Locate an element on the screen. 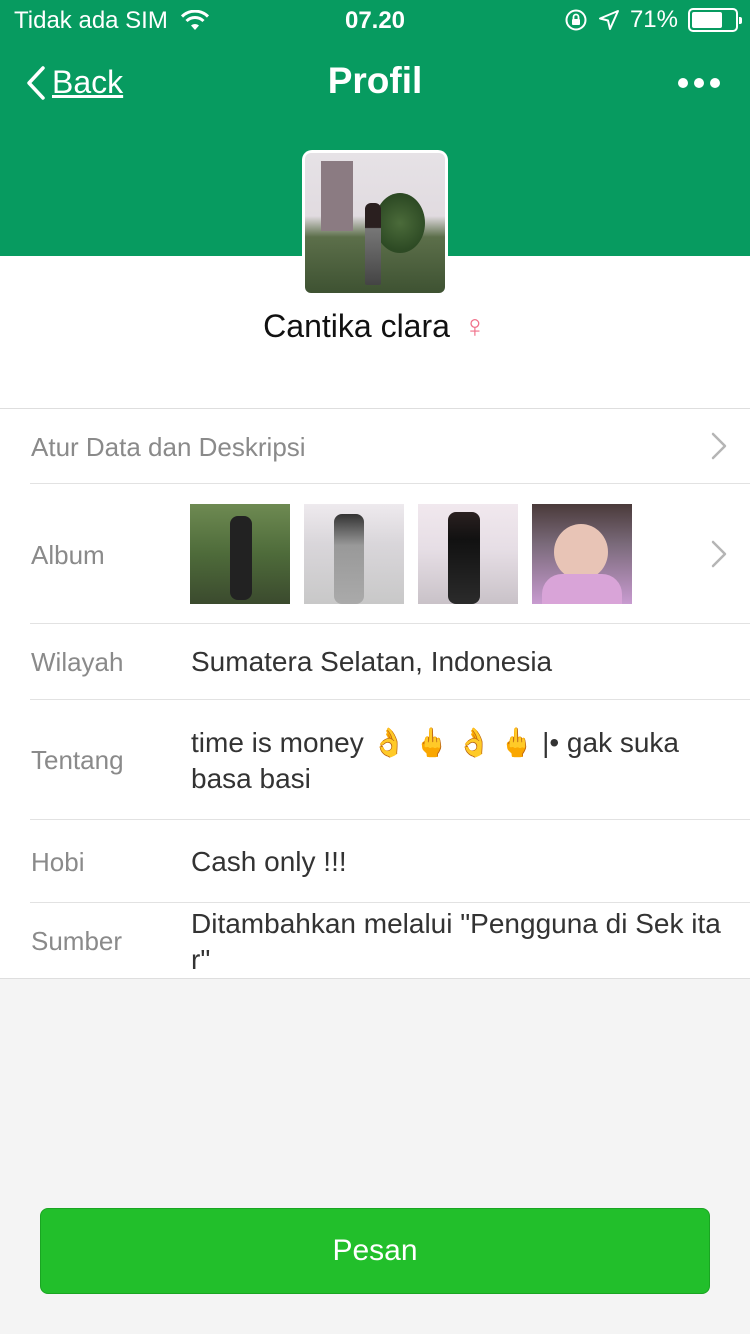 The image size is (750, 1334). page-title: Profil is located at coordinates (375, 80).